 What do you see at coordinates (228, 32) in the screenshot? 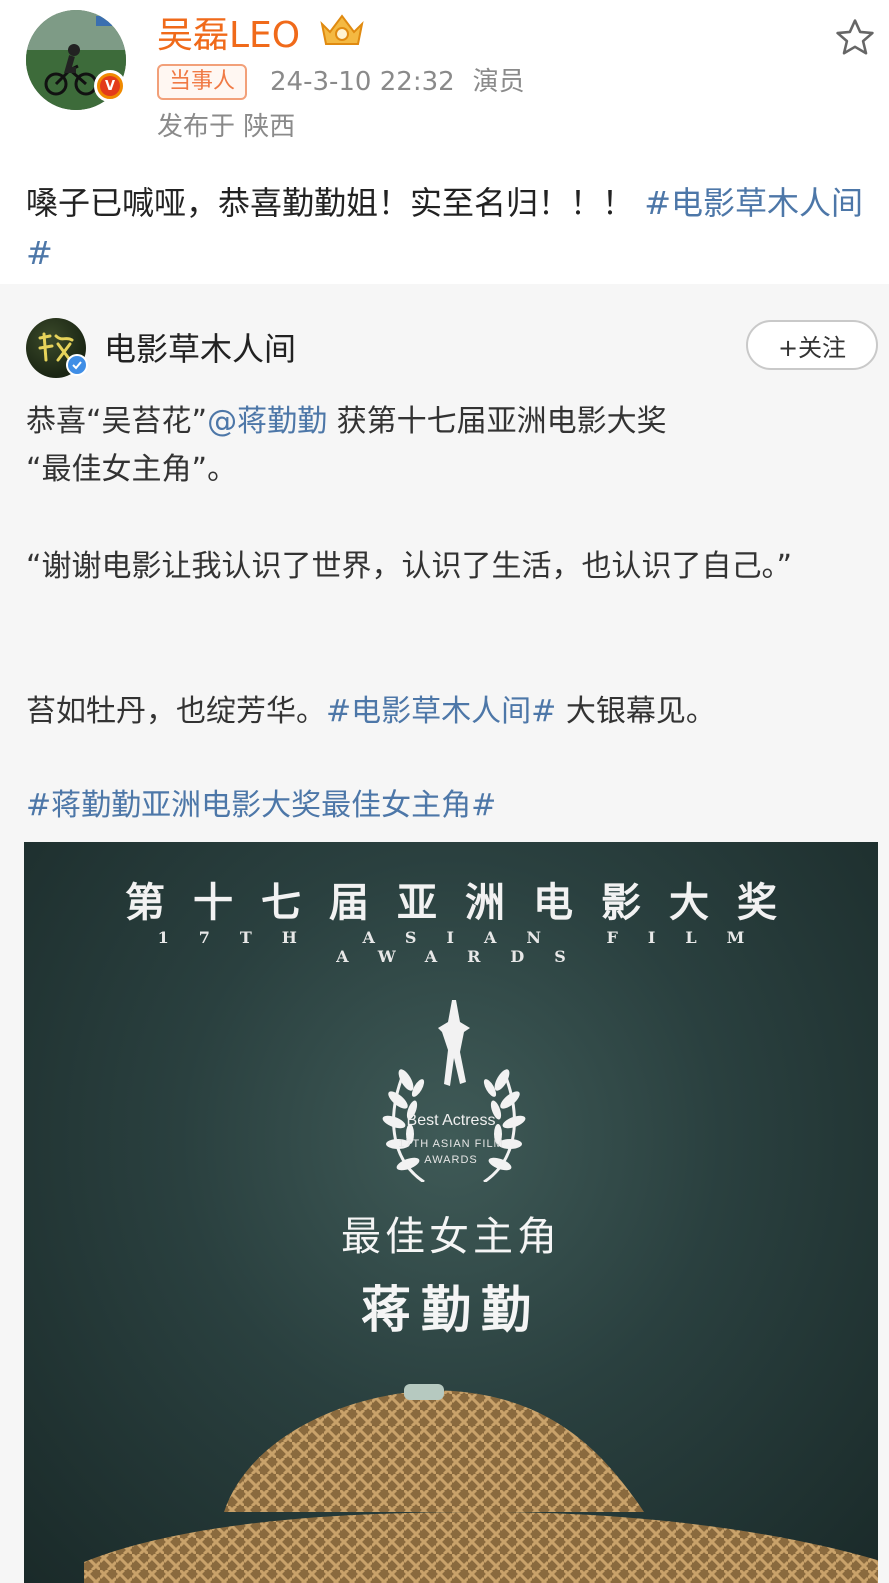
I see `username: 吴磊LEO` at bounding box center [228, 32].